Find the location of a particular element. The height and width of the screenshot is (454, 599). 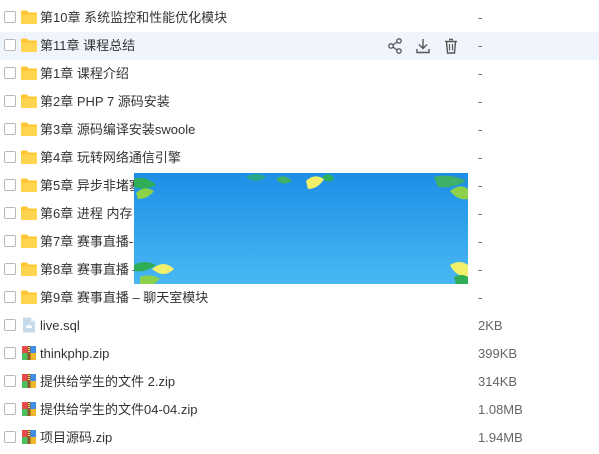

file-size: 2KB is located at coordinates (490, 325).